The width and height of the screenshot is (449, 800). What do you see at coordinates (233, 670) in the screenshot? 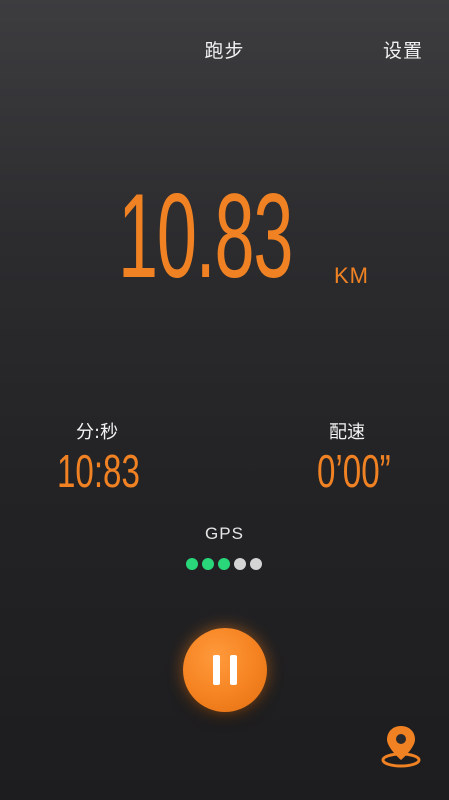
I see `pause-bar-right` at bounding box center [233, 670].